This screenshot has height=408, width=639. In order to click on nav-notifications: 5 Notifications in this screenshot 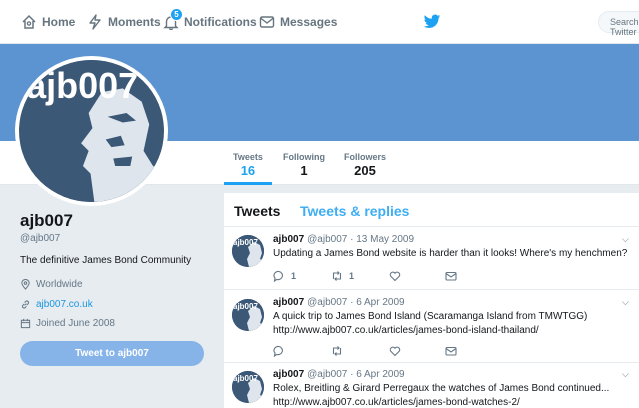, I will do `click(210, 22)`.